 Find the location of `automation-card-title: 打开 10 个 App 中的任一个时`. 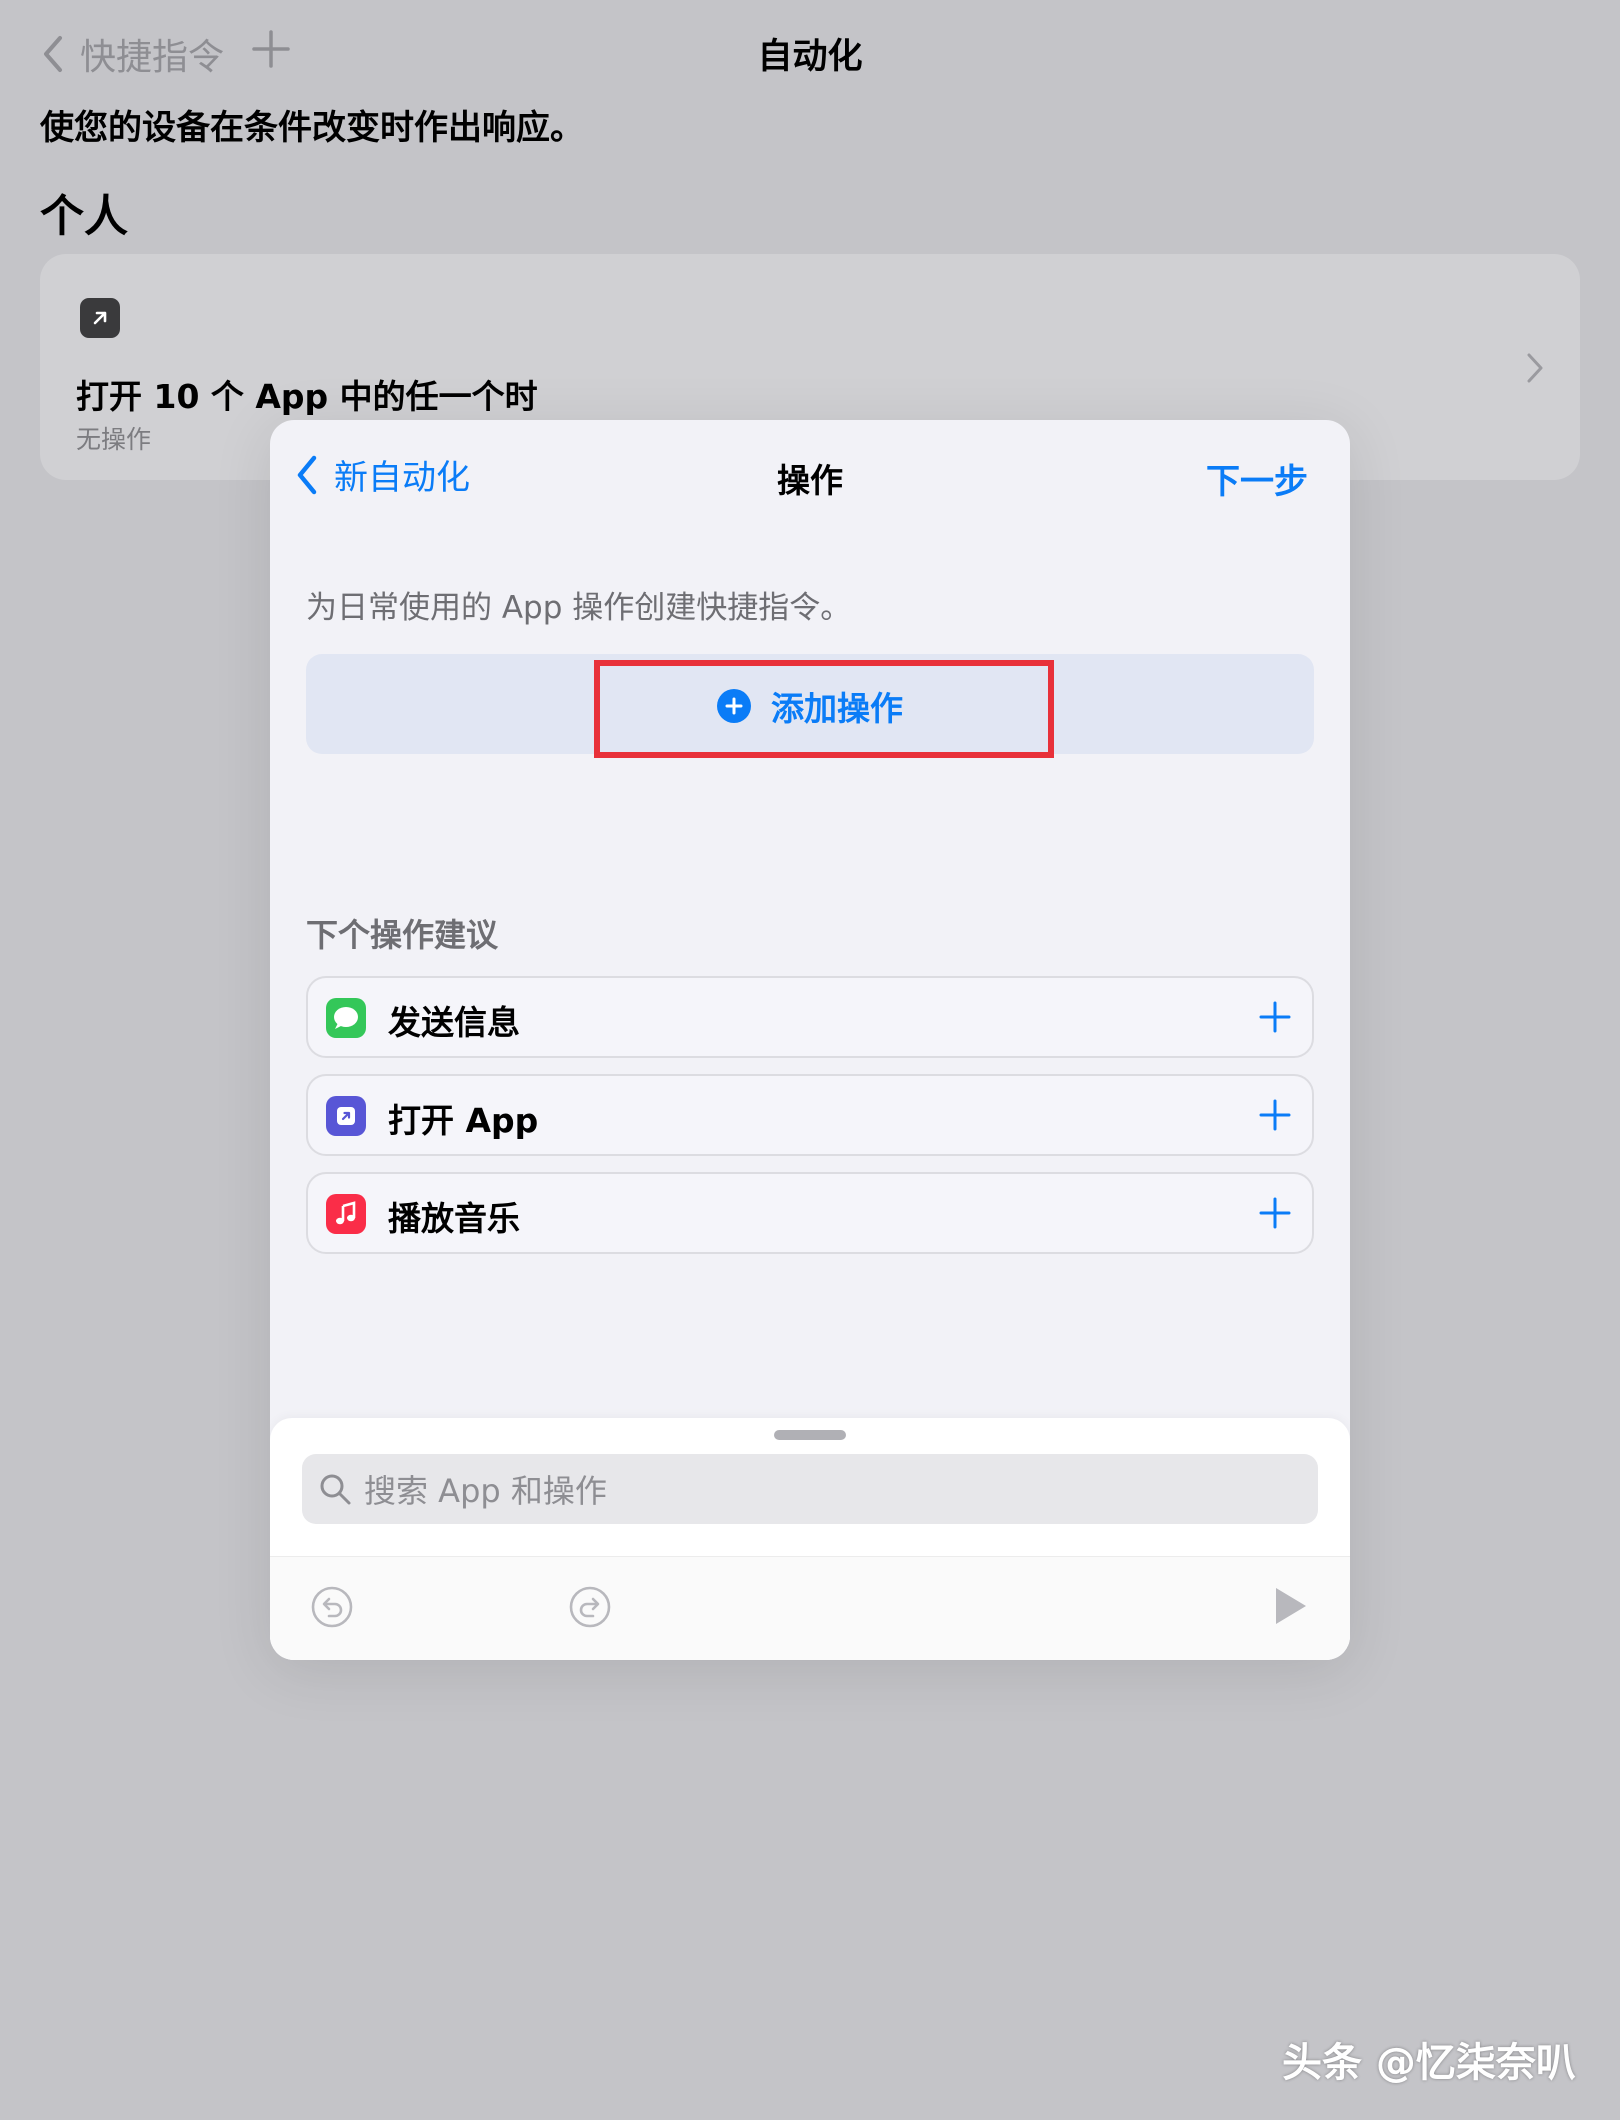

automation-card-title: 打开 10 个 App 中的任一个时 is located at coordinates (307, 396).